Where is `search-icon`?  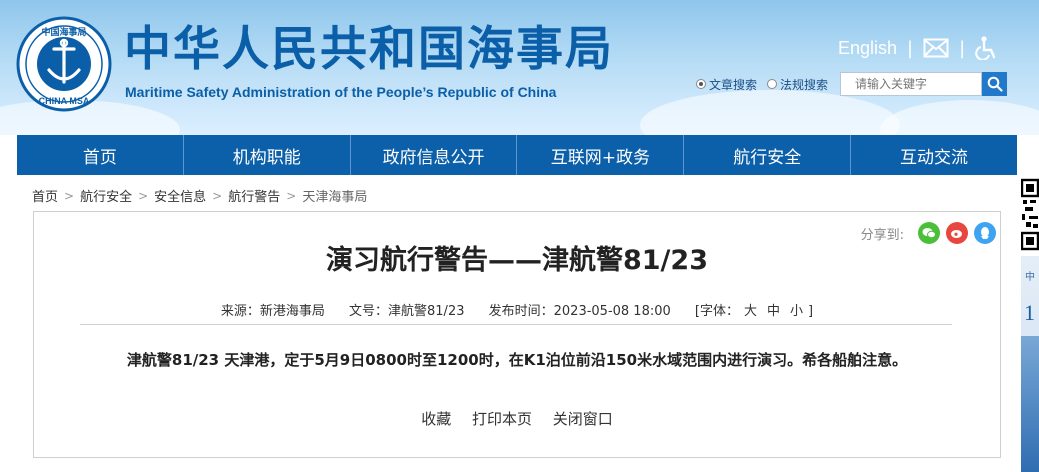 search-icon is located at coordinates (995, 84).